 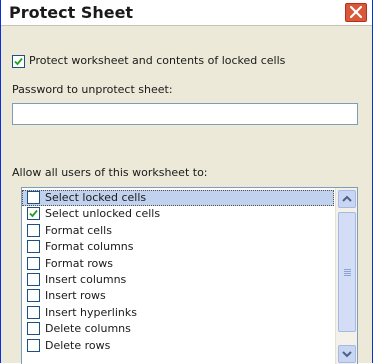 What do you see at coordinates (91, 312) in the screenshot?
I see `permission-label: Insert hyperlinks` at bounding box center [91, 312].